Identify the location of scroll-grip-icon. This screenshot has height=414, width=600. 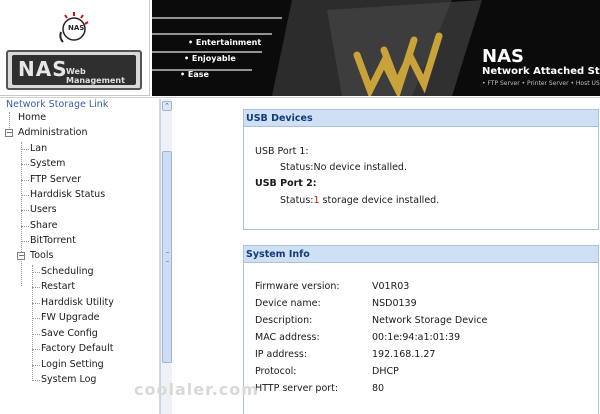
(167, 257).